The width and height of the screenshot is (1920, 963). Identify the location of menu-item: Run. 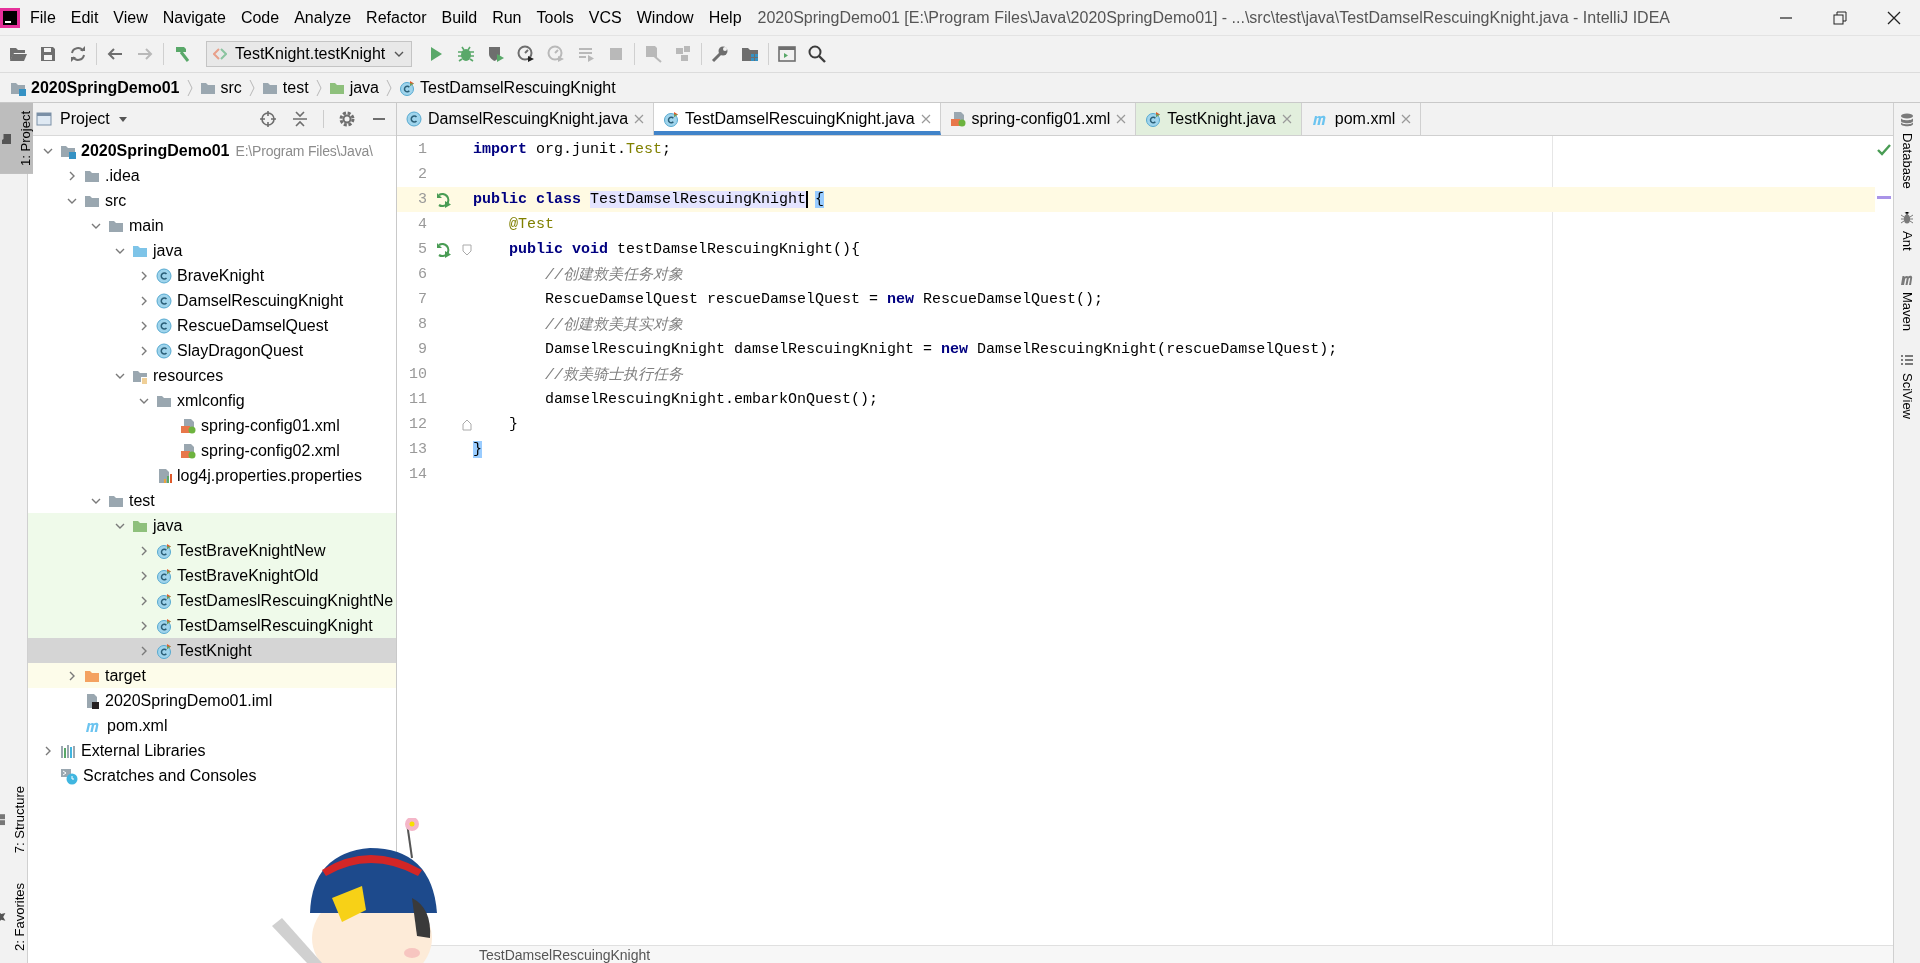
(507, 17).